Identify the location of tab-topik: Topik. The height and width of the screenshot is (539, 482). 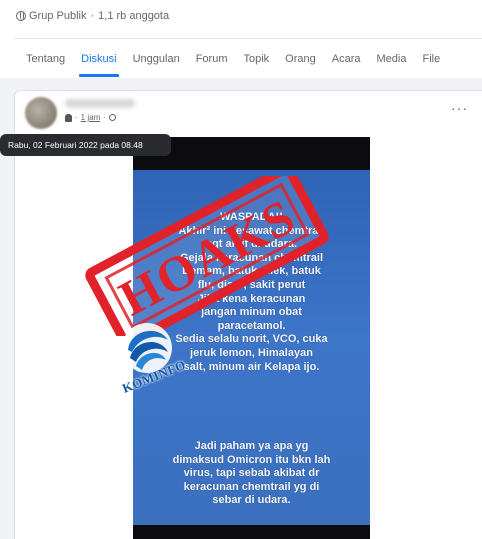
(256, 59).